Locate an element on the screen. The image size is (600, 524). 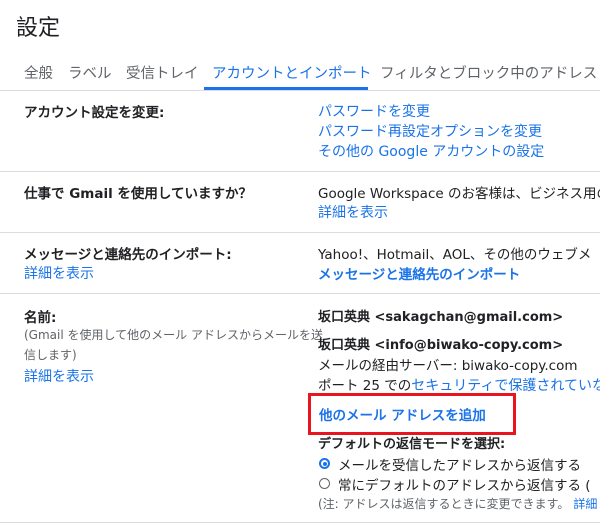
smtp-server-text: メールの経由サーバー: biwako-copy.com is located at coordinates (448, 366).